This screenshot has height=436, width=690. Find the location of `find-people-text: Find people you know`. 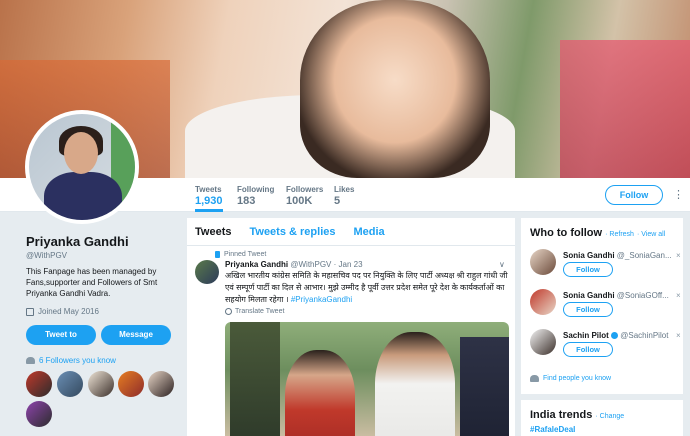

find-people-text: Find people you know is located at coordinates (577, 378).